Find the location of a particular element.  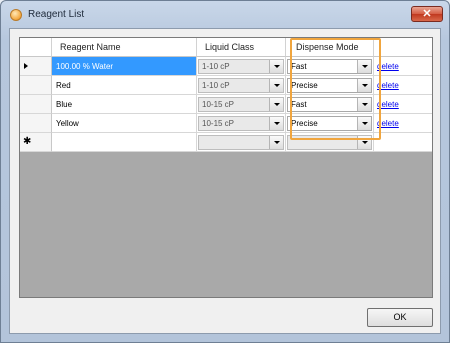

ok-button: OK is located at coordinates (400, 317).